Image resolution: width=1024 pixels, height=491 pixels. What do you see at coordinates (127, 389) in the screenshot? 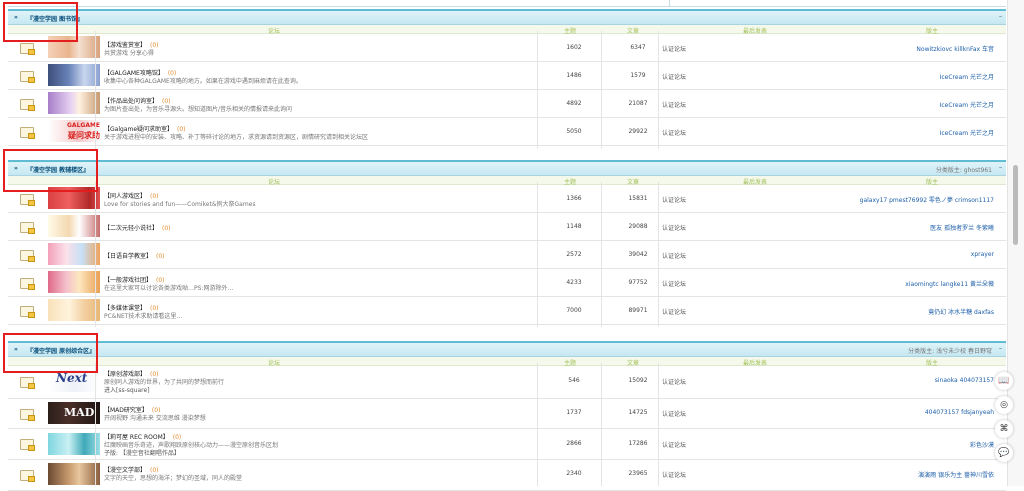
I see `forum-extra-link: 进入[ss-square]` at bounding box center [127, 389].